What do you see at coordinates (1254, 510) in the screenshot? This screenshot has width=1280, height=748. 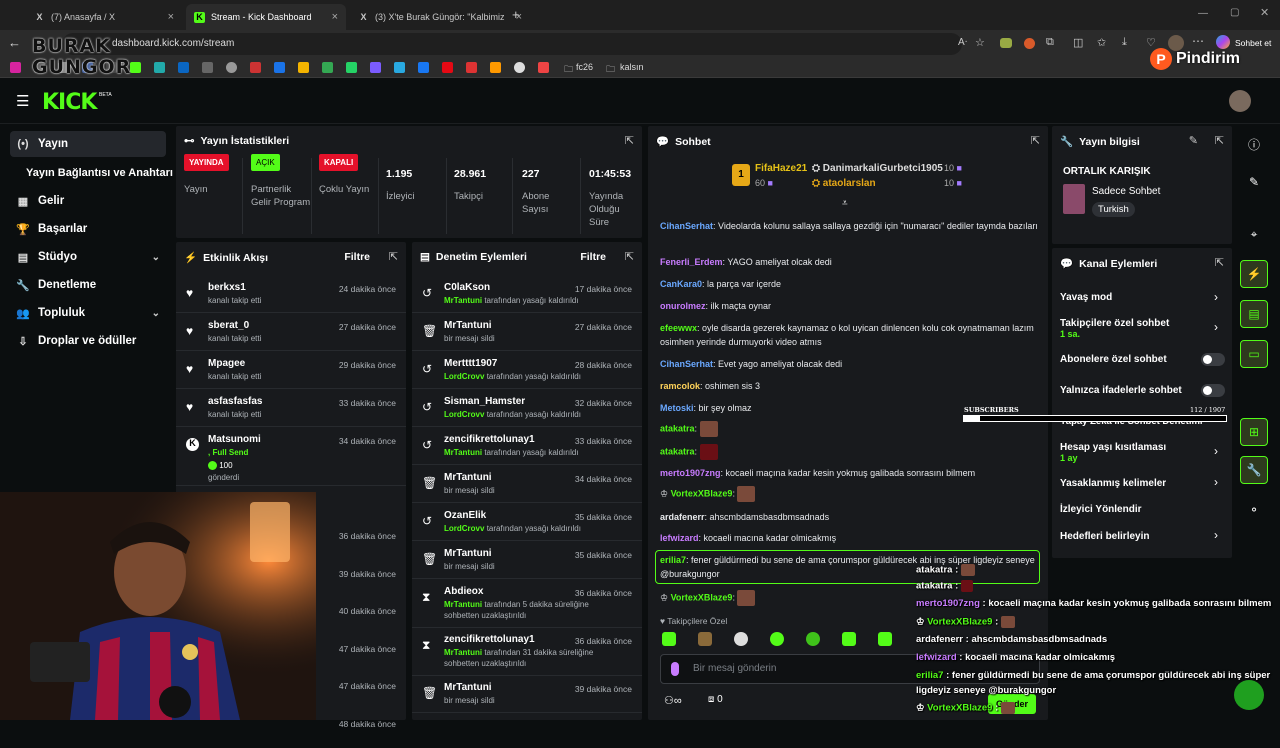 I see `share-nodes-icon: ⚬` at bounding box center [1254, 510].